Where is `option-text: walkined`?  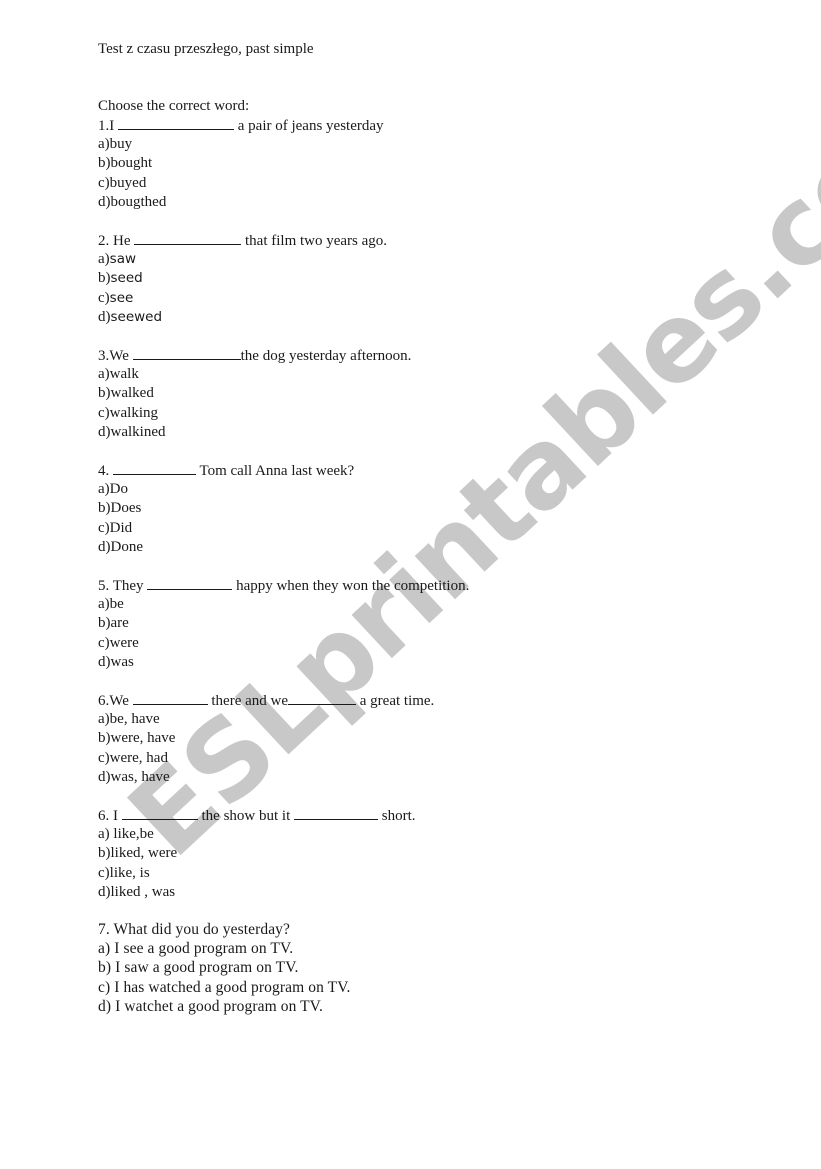
option-text: walkined is located at coordinates (138, 432).